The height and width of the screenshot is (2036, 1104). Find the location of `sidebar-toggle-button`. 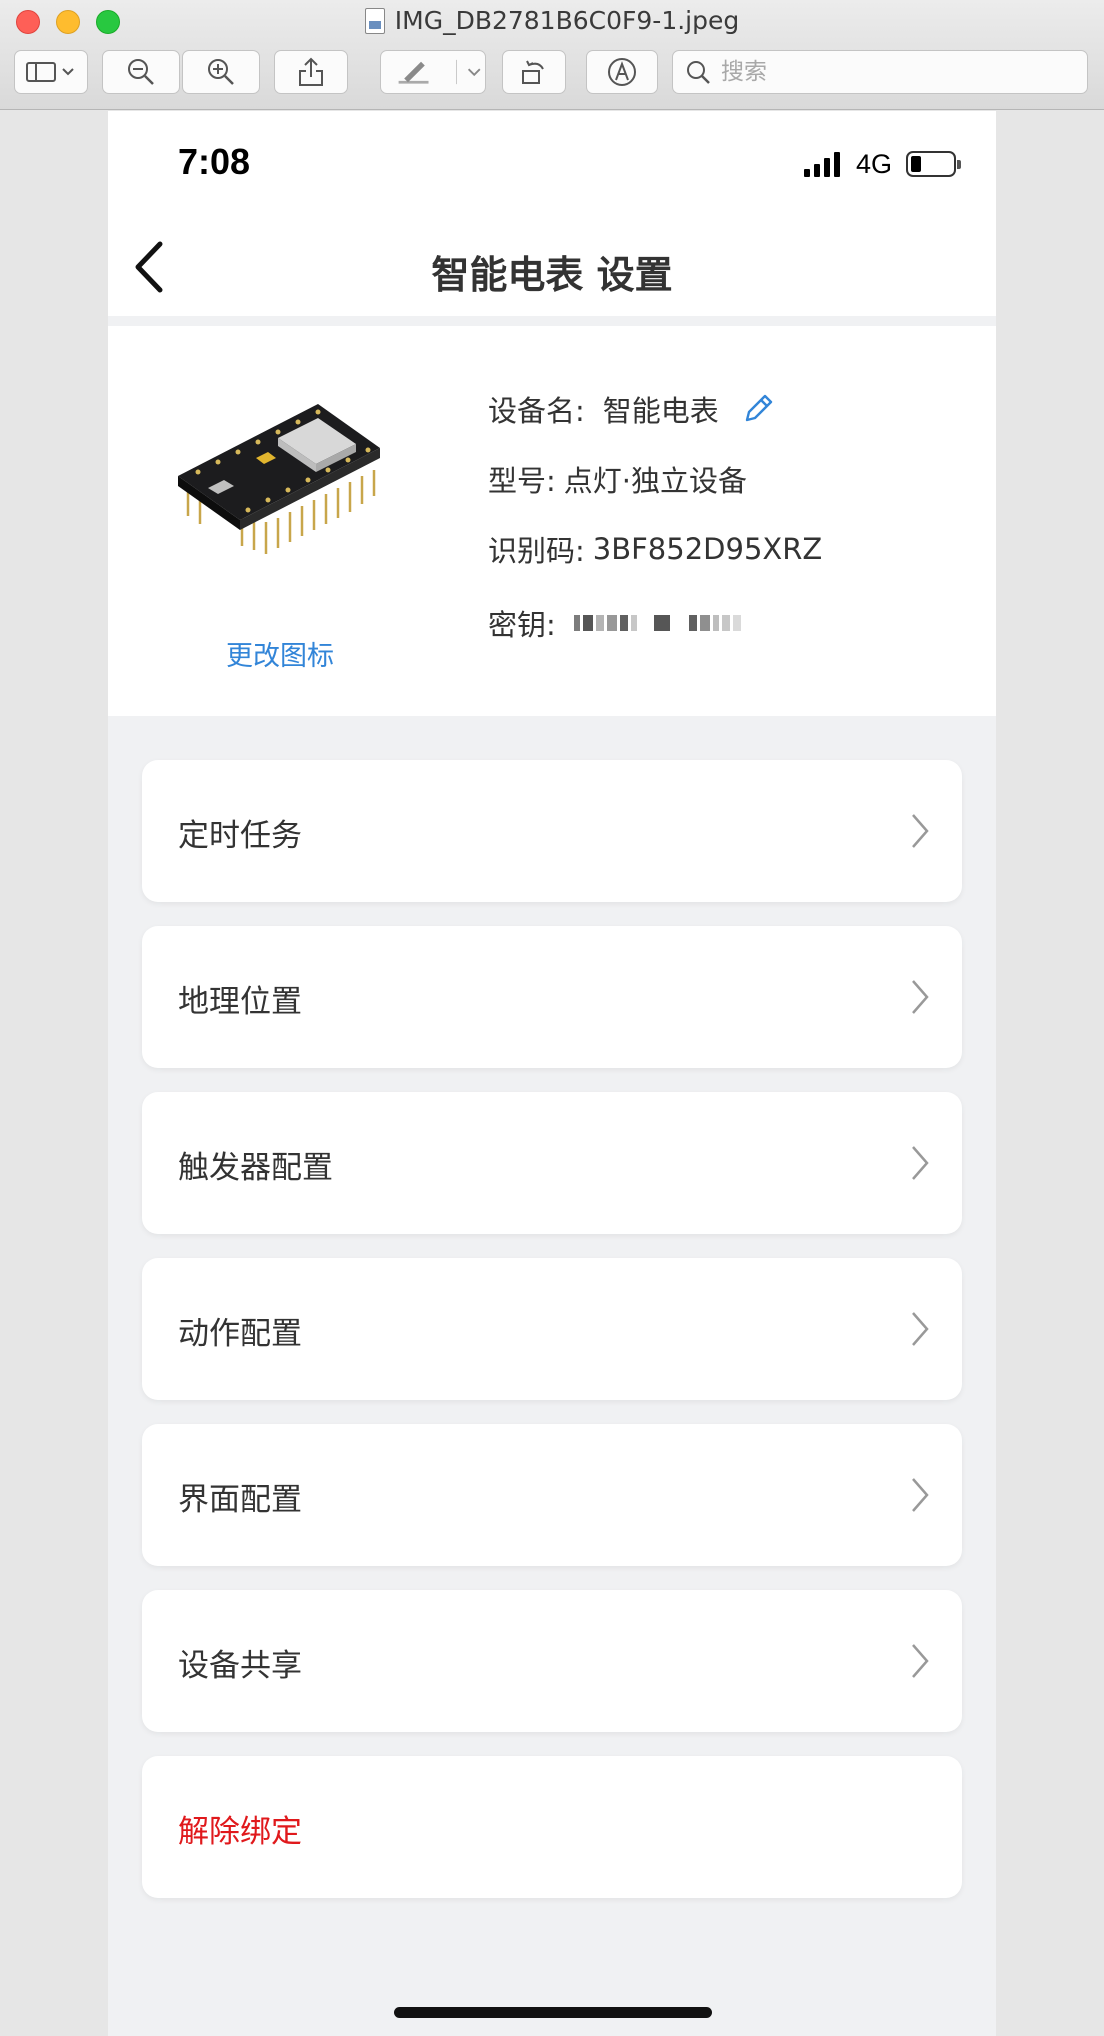

sidebar-toggle-button is located at coordinates (51, 72).